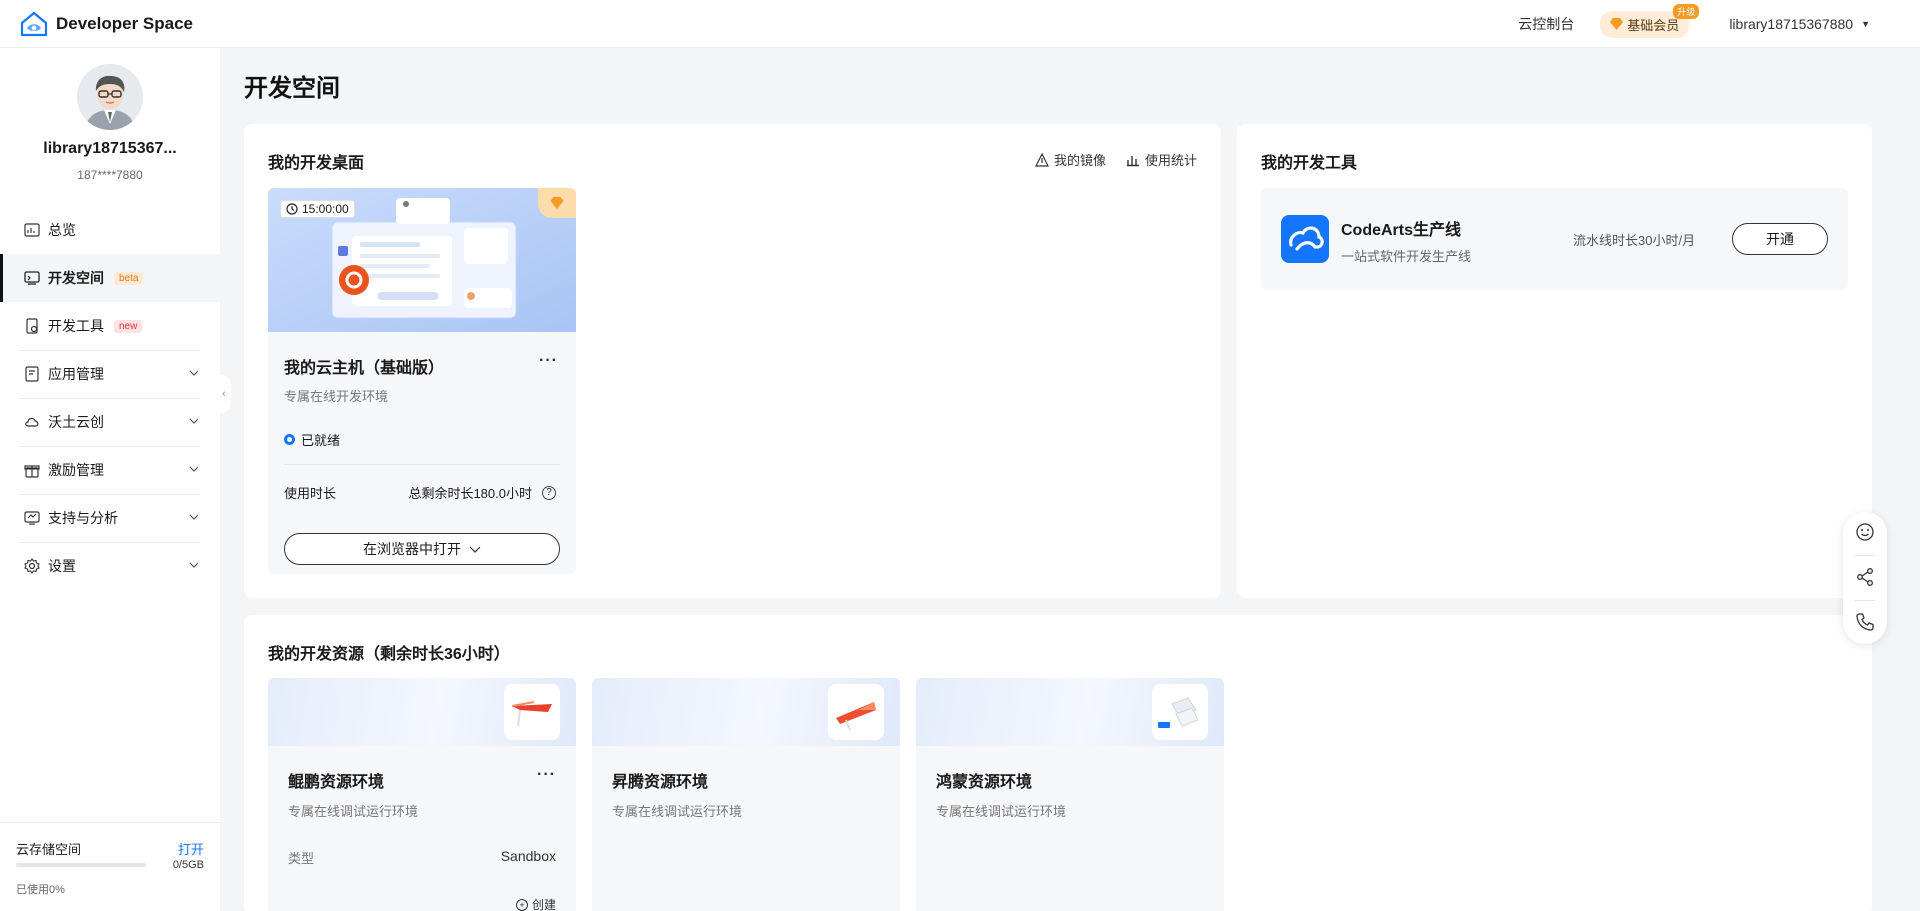 This screenshot has height=911, width=1920. I want to click on codearts-logo-icon, so click(1305, 239).